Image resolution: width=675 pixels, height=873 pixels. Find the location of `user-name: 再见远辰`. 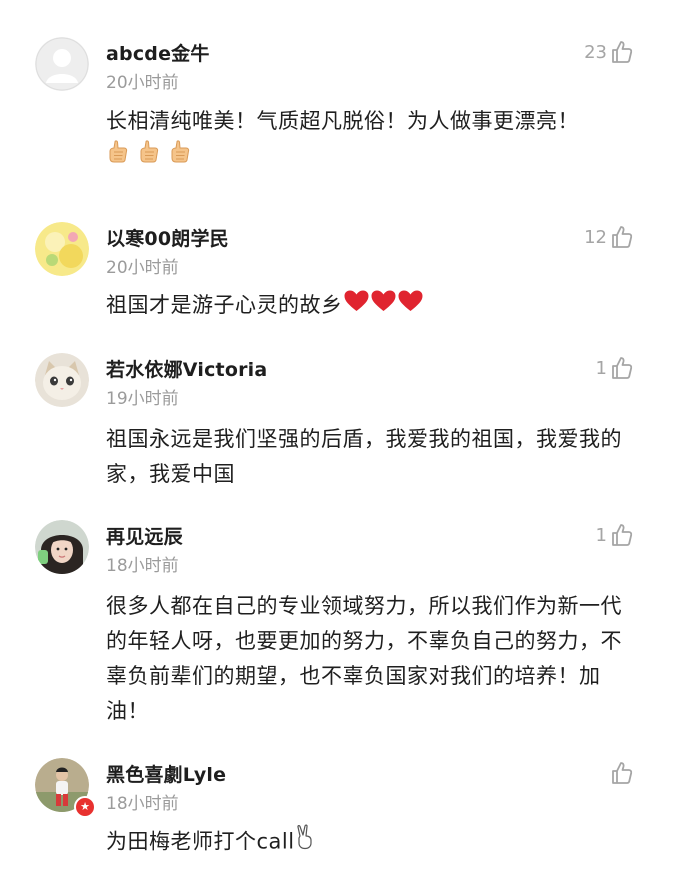

user-name: 再见远辰 is located at coordinates (144, 535).